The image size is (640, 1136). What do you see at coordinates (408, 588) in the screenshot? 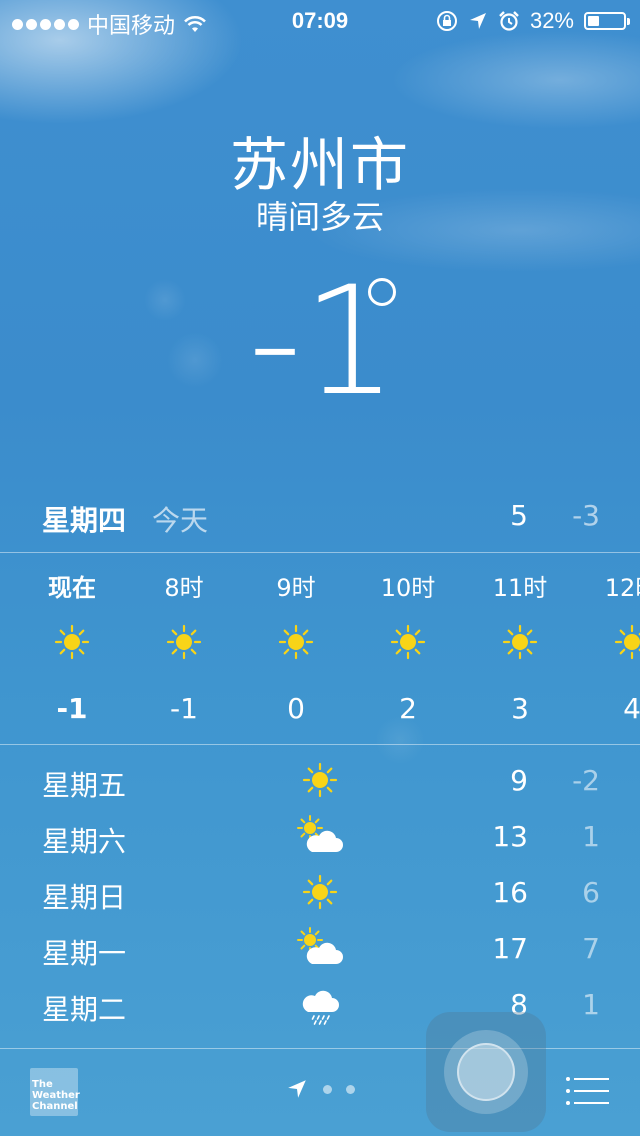
I see `hour-time: 10时` at bounding box center [408, 588].